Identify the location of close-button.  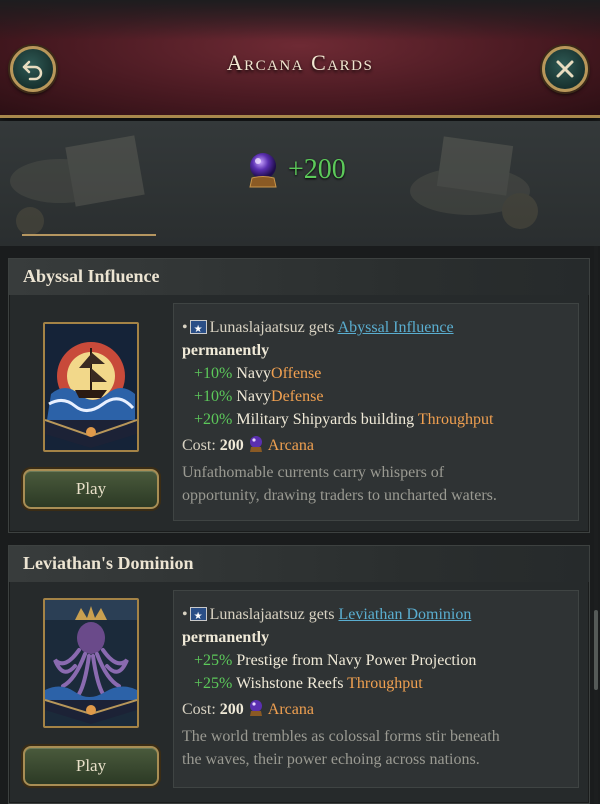
(565, 69).